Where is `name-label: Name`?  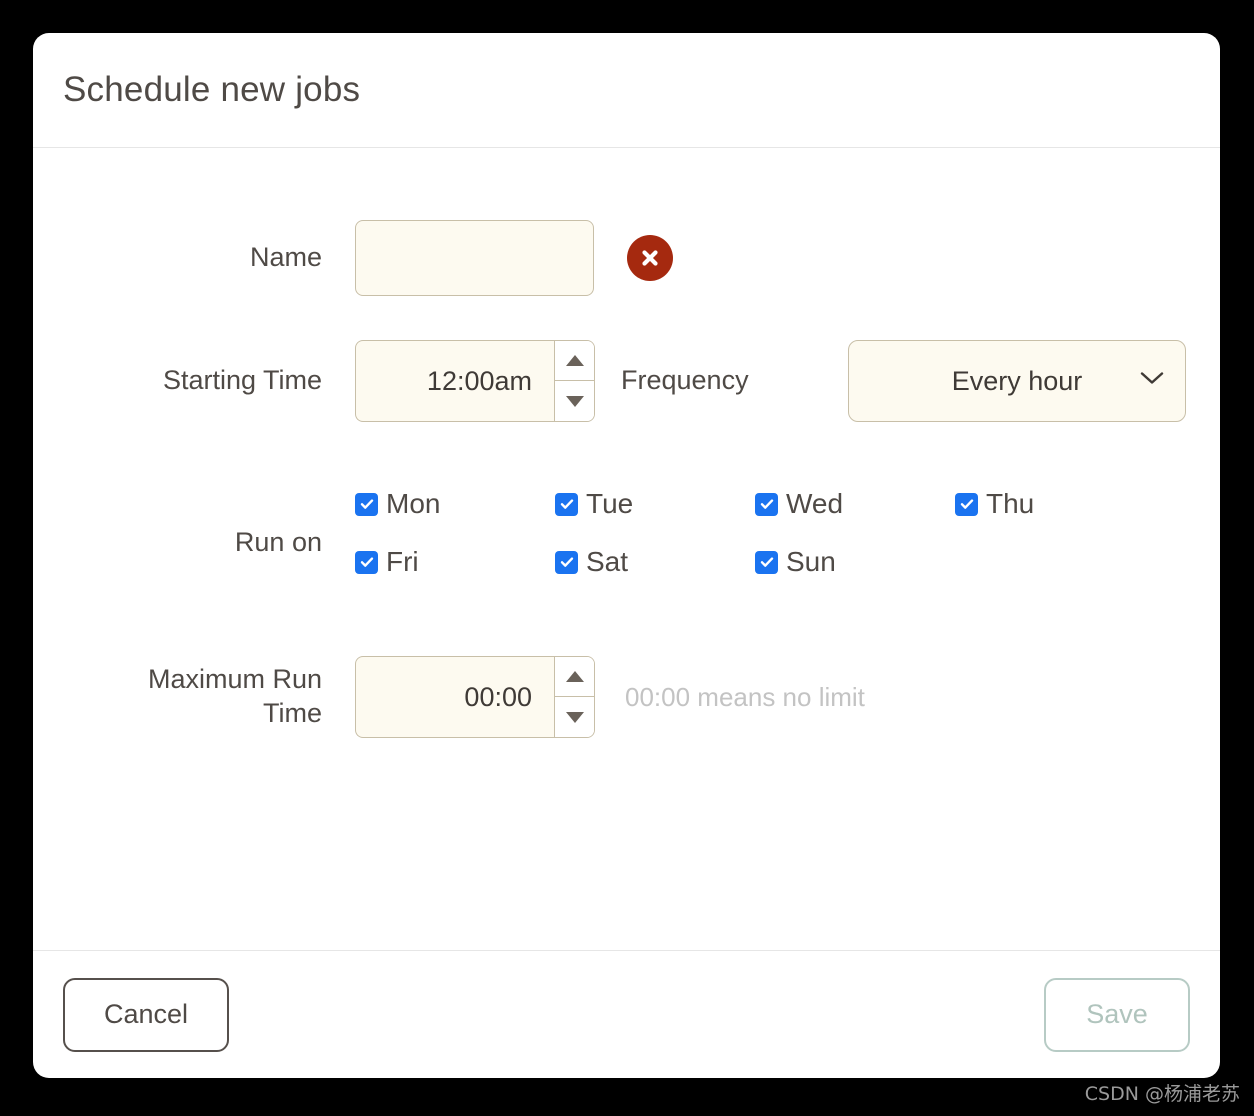 name-label: Name is located at coordinates (285, 257).